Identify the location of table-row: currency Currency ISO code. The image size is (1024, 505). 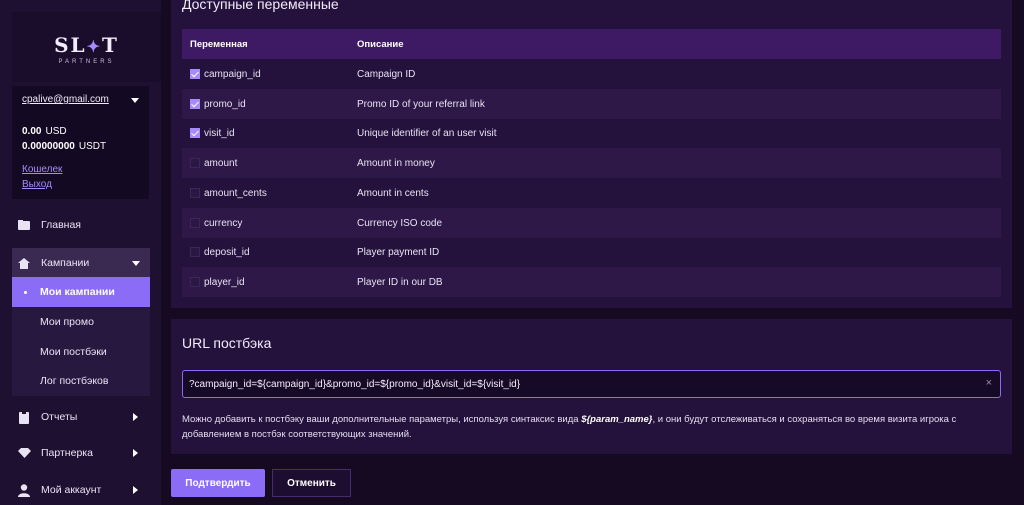
(591, 223).